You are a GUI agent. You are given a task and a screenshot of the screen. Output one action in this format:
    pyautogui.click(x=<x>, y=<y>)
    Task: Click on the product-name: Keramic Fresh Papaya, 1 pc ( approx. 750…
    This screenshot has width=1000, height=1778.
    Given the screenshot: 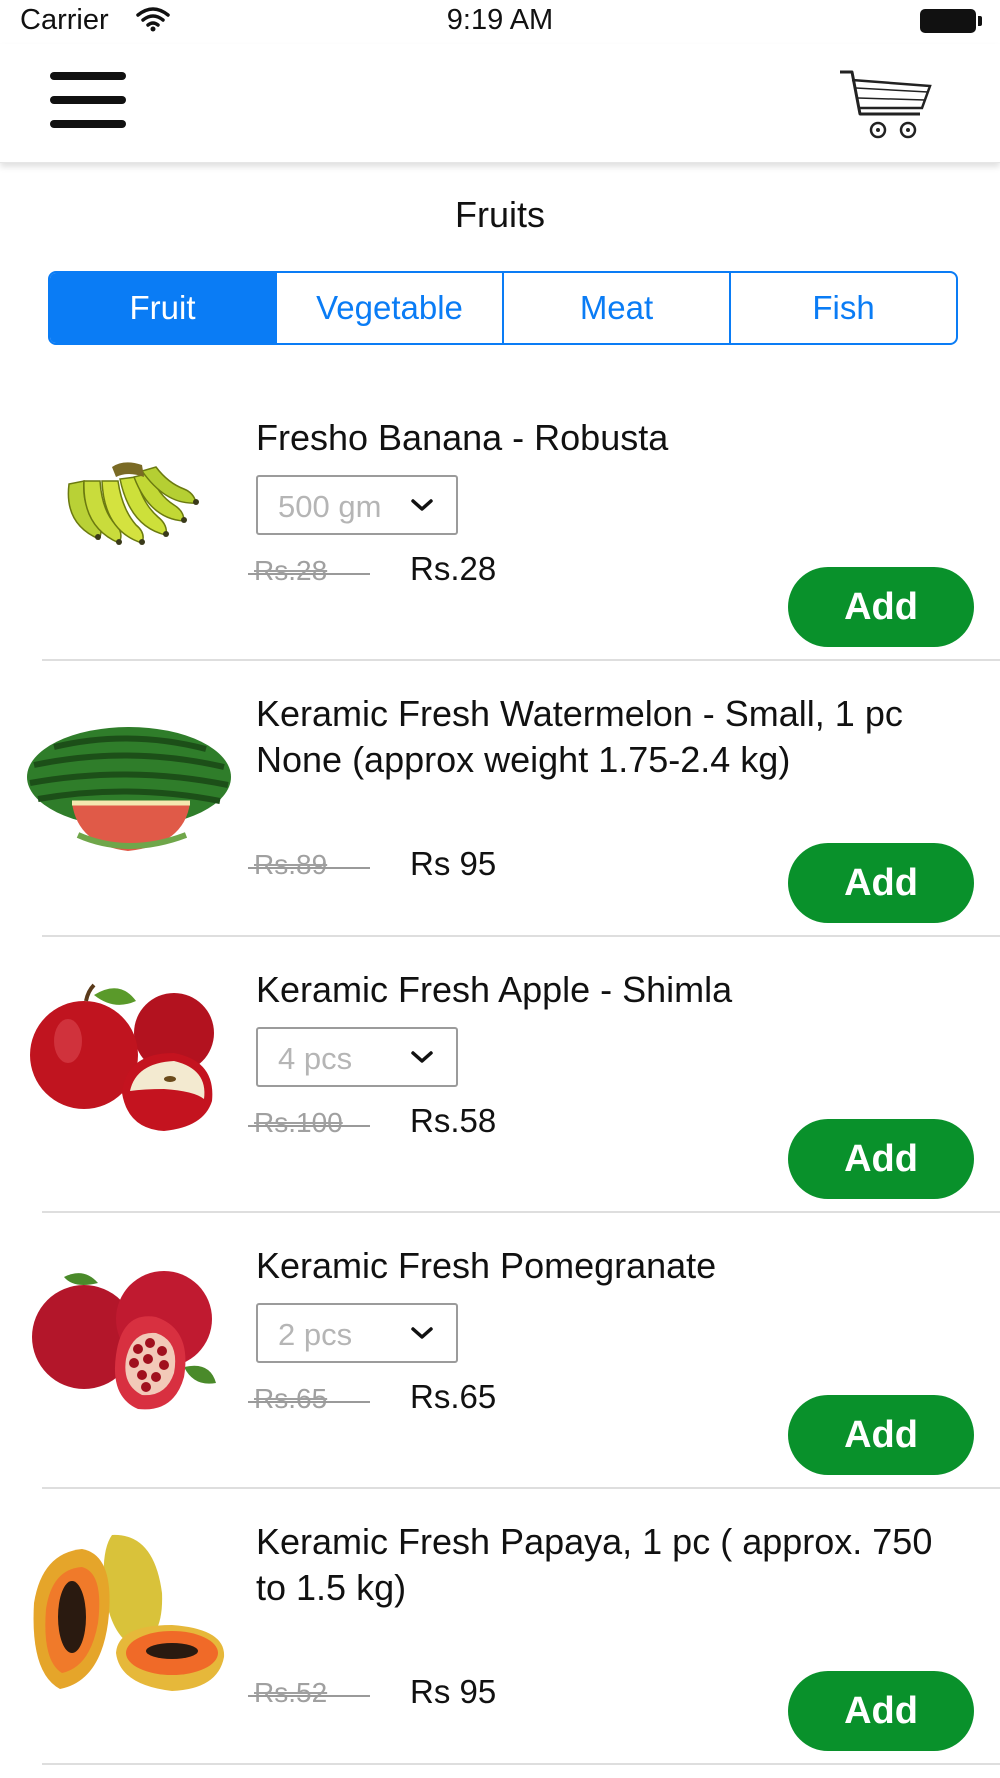 What is the action you would take?
    pyautogui.click(x=594, y=1564)
    